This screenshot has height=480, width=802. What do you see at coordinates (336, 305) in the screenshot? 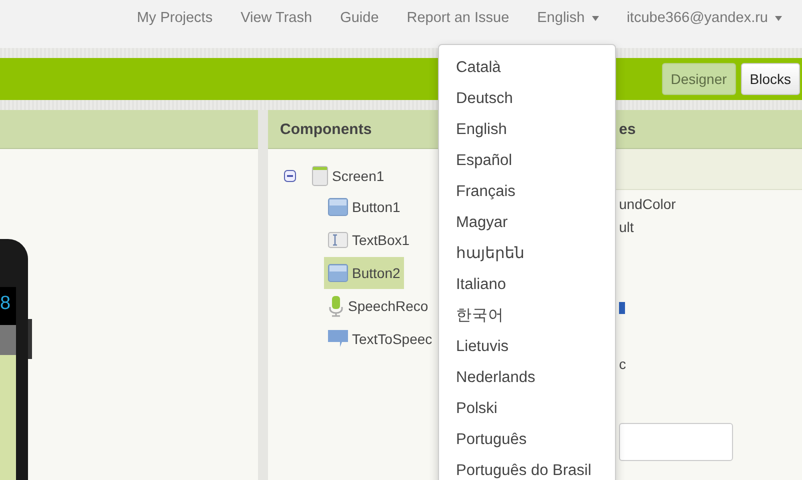
I see `microphone-icon` at bounding box center [336, 305].